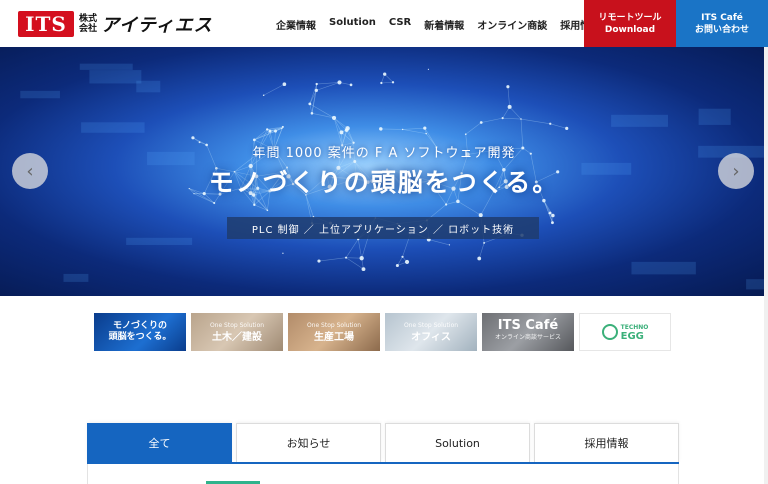  I want to click on nav-item-news: 新着情報, so click(444, 24).